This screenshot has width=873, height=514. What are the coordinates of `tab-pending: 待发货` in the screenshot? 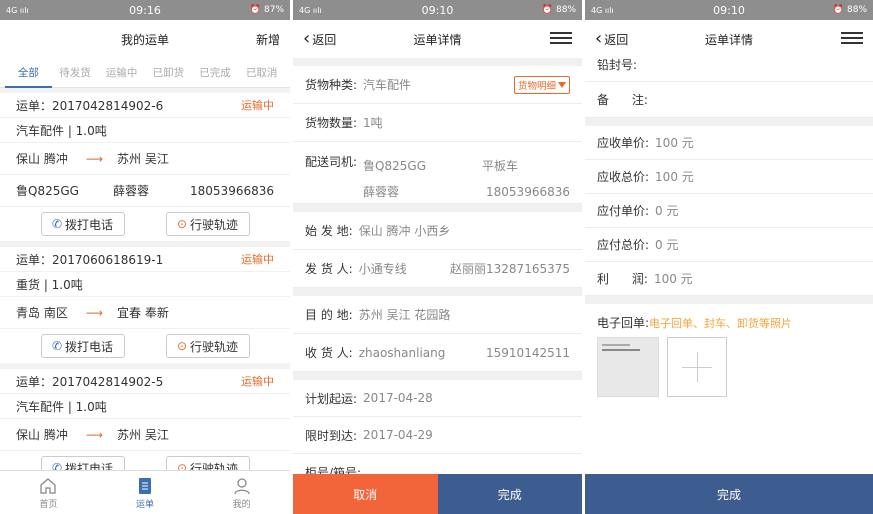 It's located at (75, 73).